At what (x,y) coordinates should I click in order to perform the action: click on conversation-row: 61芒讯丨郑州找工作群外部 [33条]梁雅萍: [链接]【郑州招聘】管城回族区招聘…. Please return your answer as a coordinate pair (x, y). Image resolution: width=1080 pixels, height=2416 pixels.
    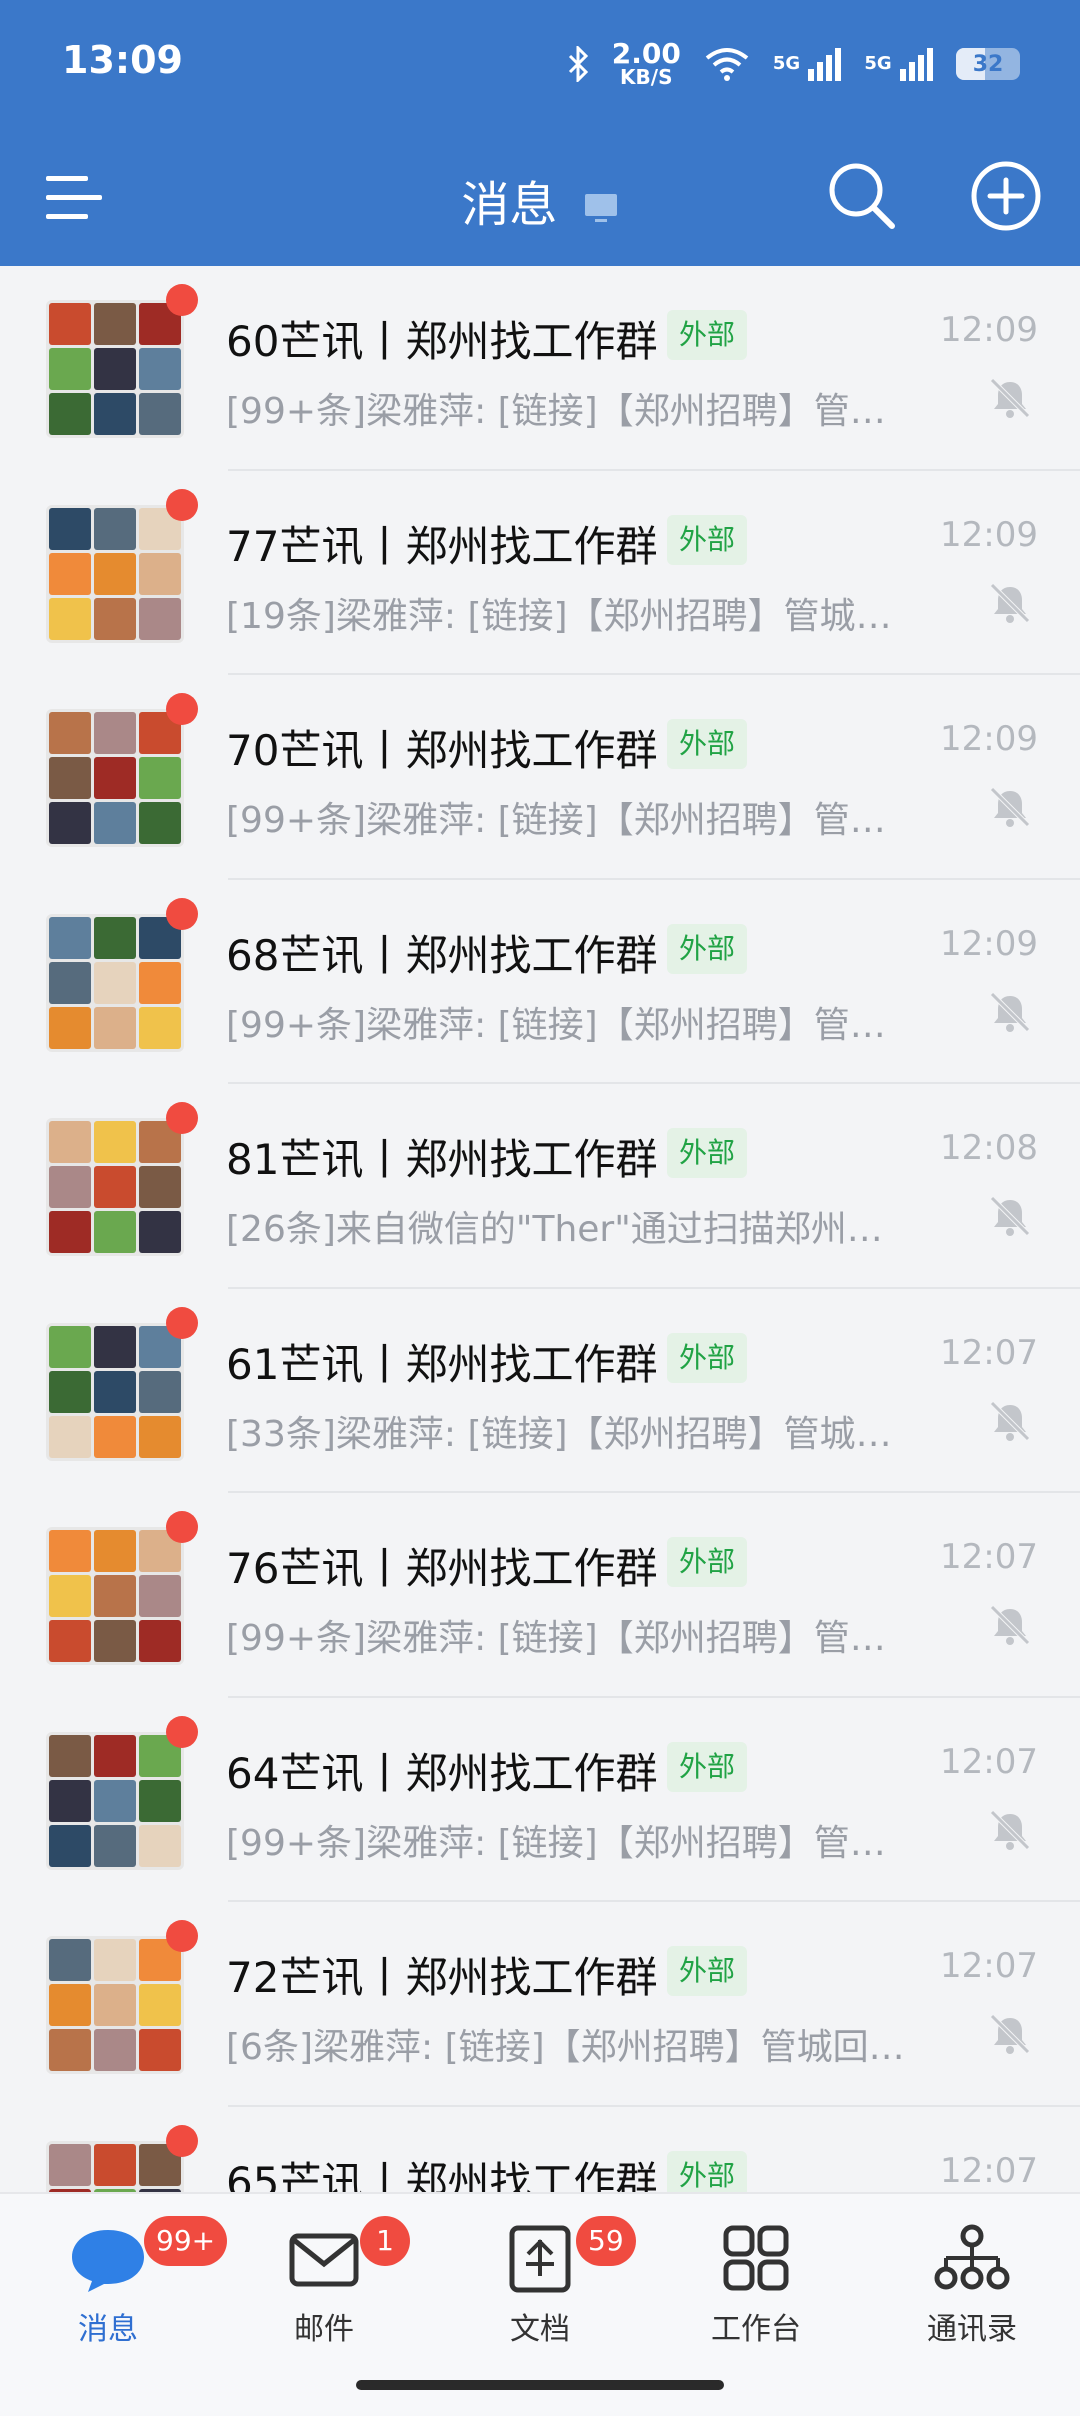
    Looking at the image, I should click on (540, 1391).